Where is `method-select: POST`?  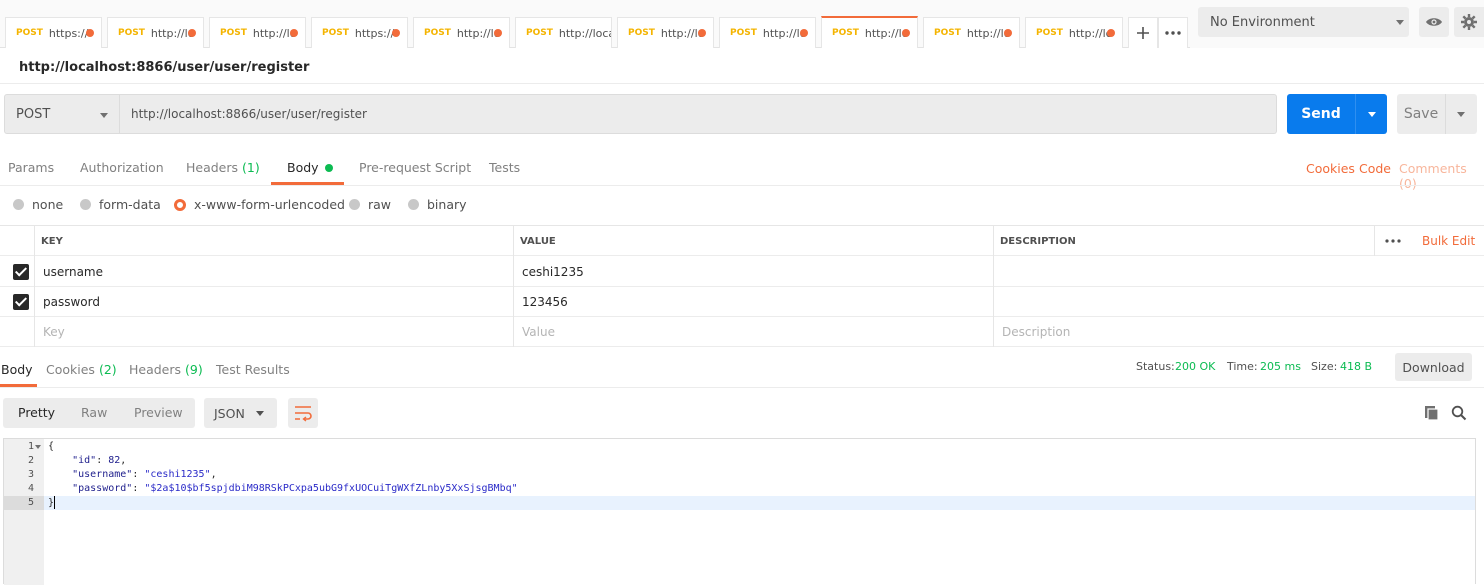 method-select: POST is located at coordinates (62, 114).